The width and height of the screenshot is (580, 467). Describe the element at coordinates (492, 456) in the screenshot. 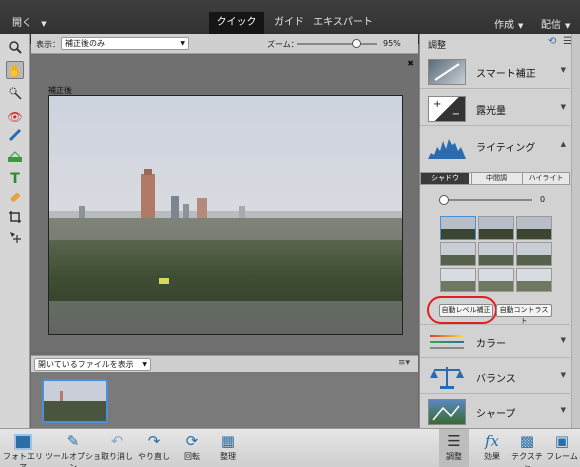

I see `effects-label: 効果` at that location.